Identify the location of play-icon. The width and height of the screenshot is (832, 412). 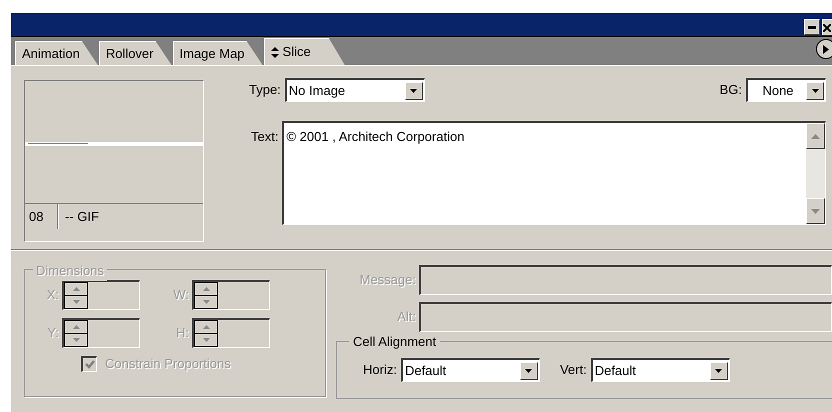
(826, 49).